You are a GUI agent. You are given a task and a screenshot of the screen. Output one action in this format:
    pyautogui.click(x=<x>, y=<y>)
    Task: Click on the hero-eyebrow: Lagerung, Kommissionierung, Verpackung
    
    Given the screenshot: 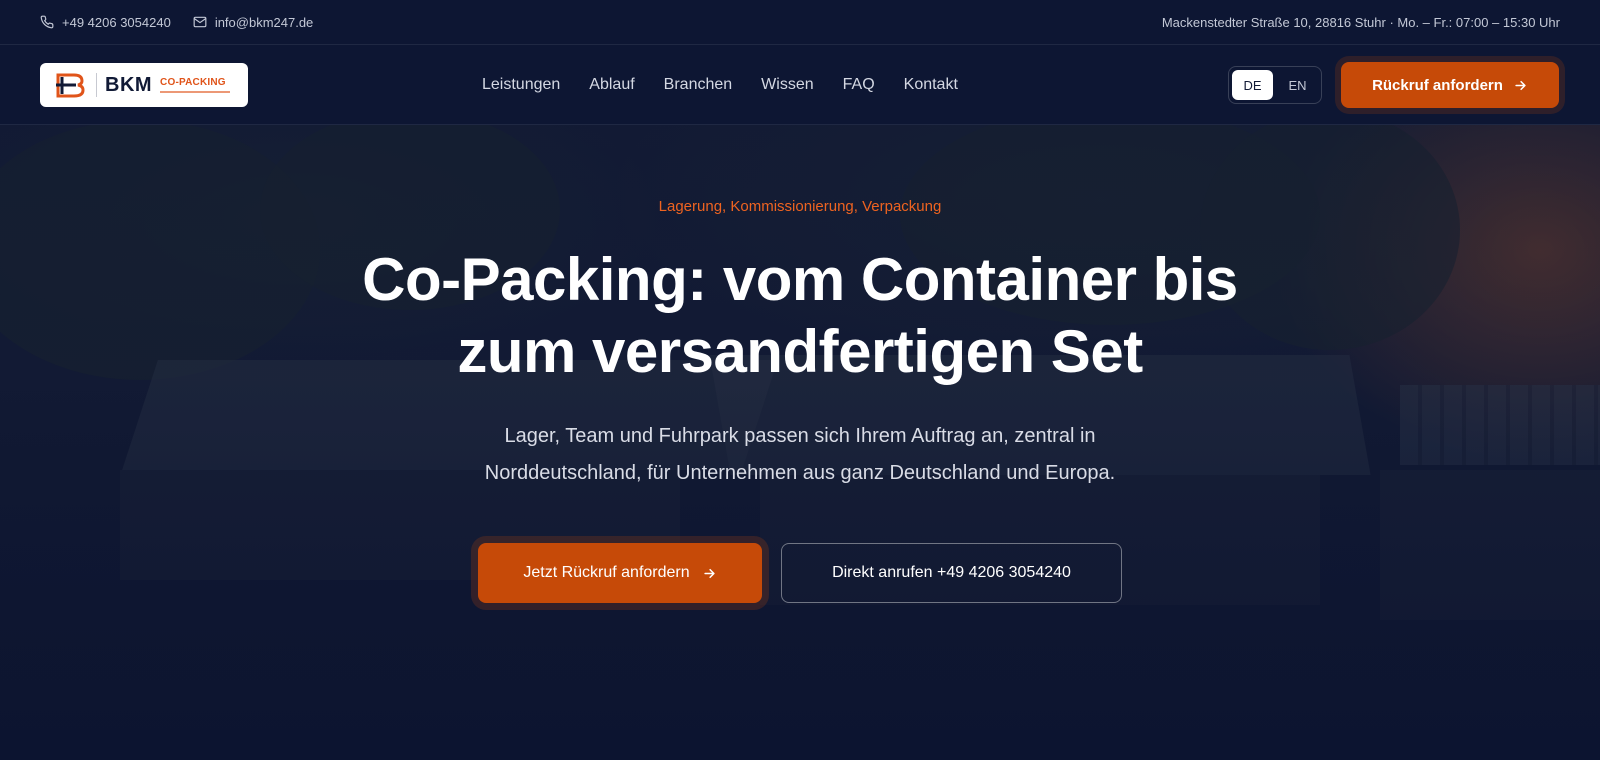 What is the action you would take?
    pyautogui.click(x=800, y=206)
    